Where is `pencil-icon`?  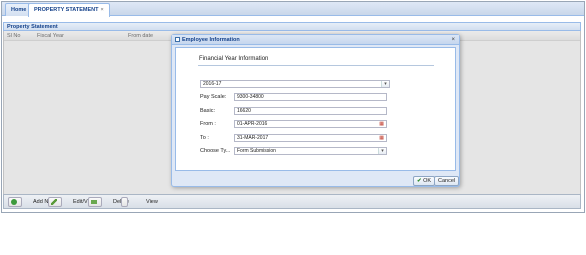 pencil-icon is located at coordinates (54, 201).